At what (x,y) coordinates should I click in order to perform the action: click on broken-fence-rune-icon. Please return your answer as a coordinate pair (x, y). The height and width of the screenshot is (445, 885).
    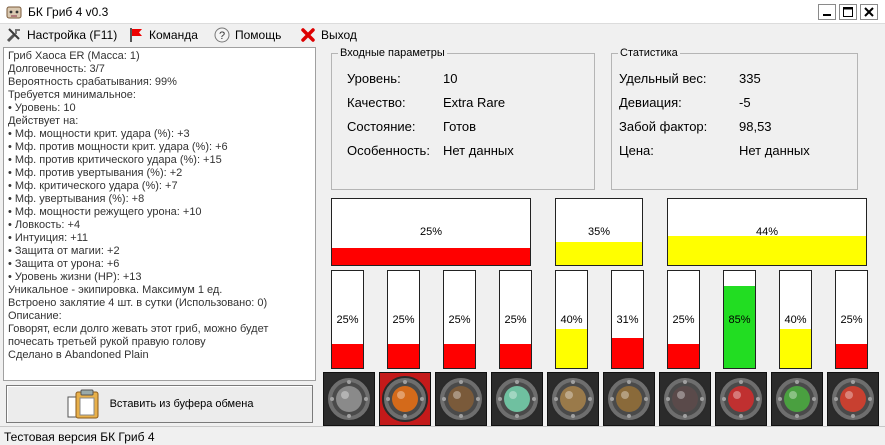
    Looking at the image, I should click on (629, 399).